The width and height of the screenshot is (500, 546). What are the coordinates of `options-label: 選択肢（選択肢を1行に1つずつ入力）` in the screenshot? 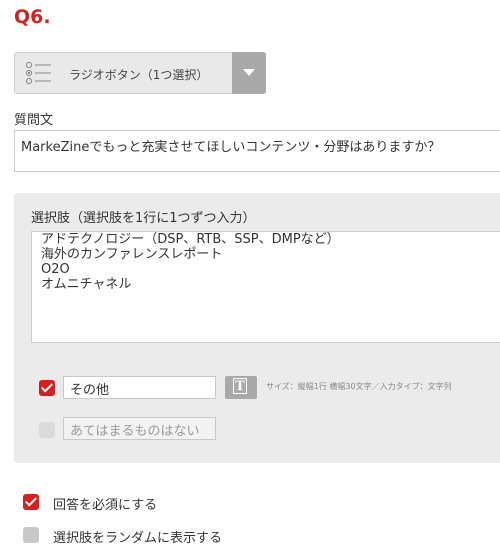 It's located at (143, 218).